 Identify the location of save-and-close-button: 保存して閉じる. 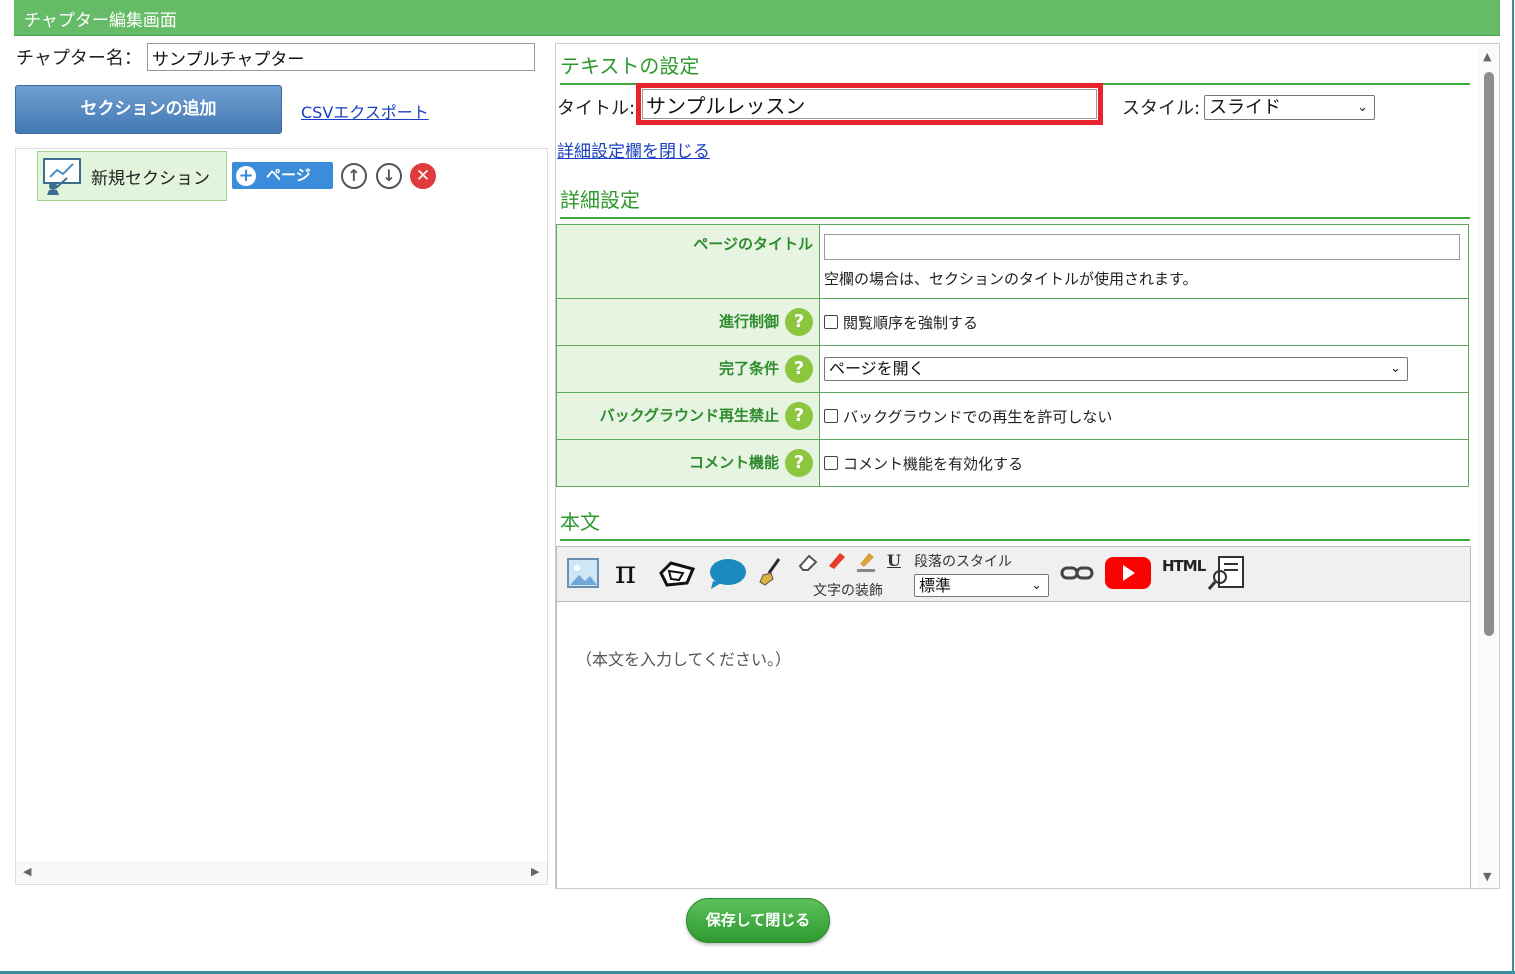
(758, 920).